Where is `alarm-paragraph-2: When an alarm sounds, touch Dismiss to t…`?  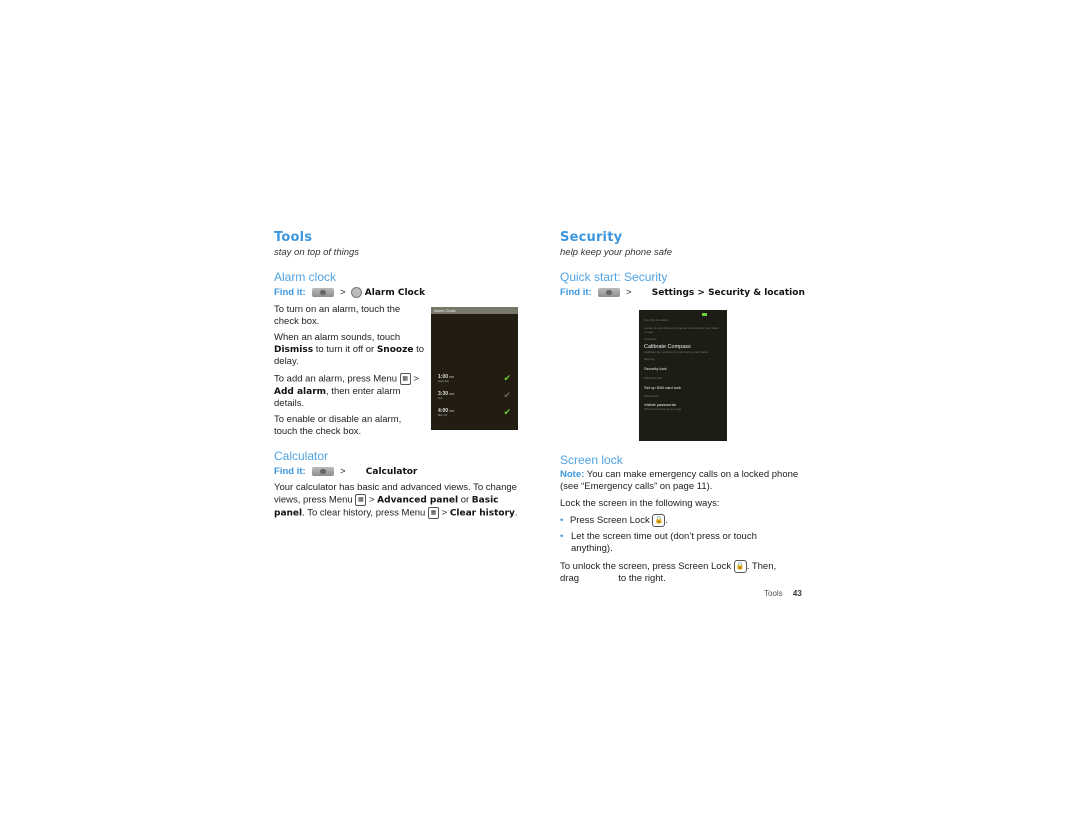 alarm-paragraph-2: When an alarm sounds, touch Dismiss to t… is located at coordinates (349, 350).